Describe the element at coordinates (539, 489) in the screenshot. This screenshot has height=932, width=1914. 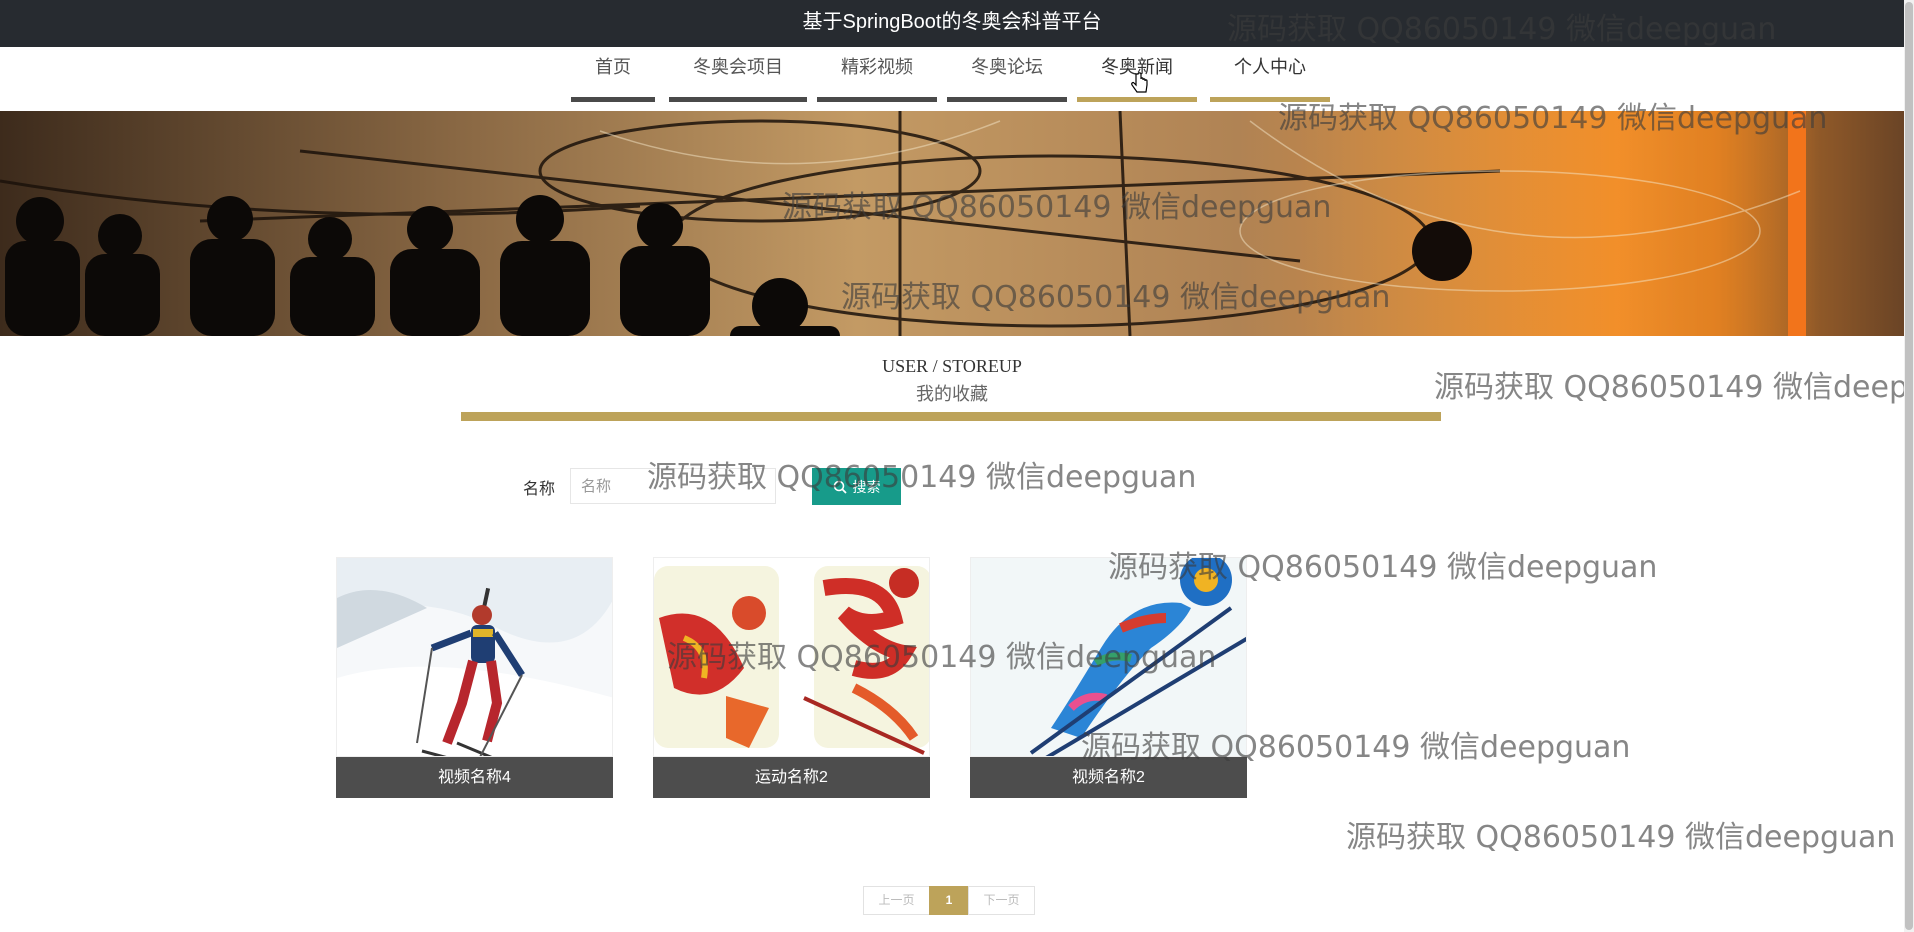
I see `search-label: 名称` at that location.